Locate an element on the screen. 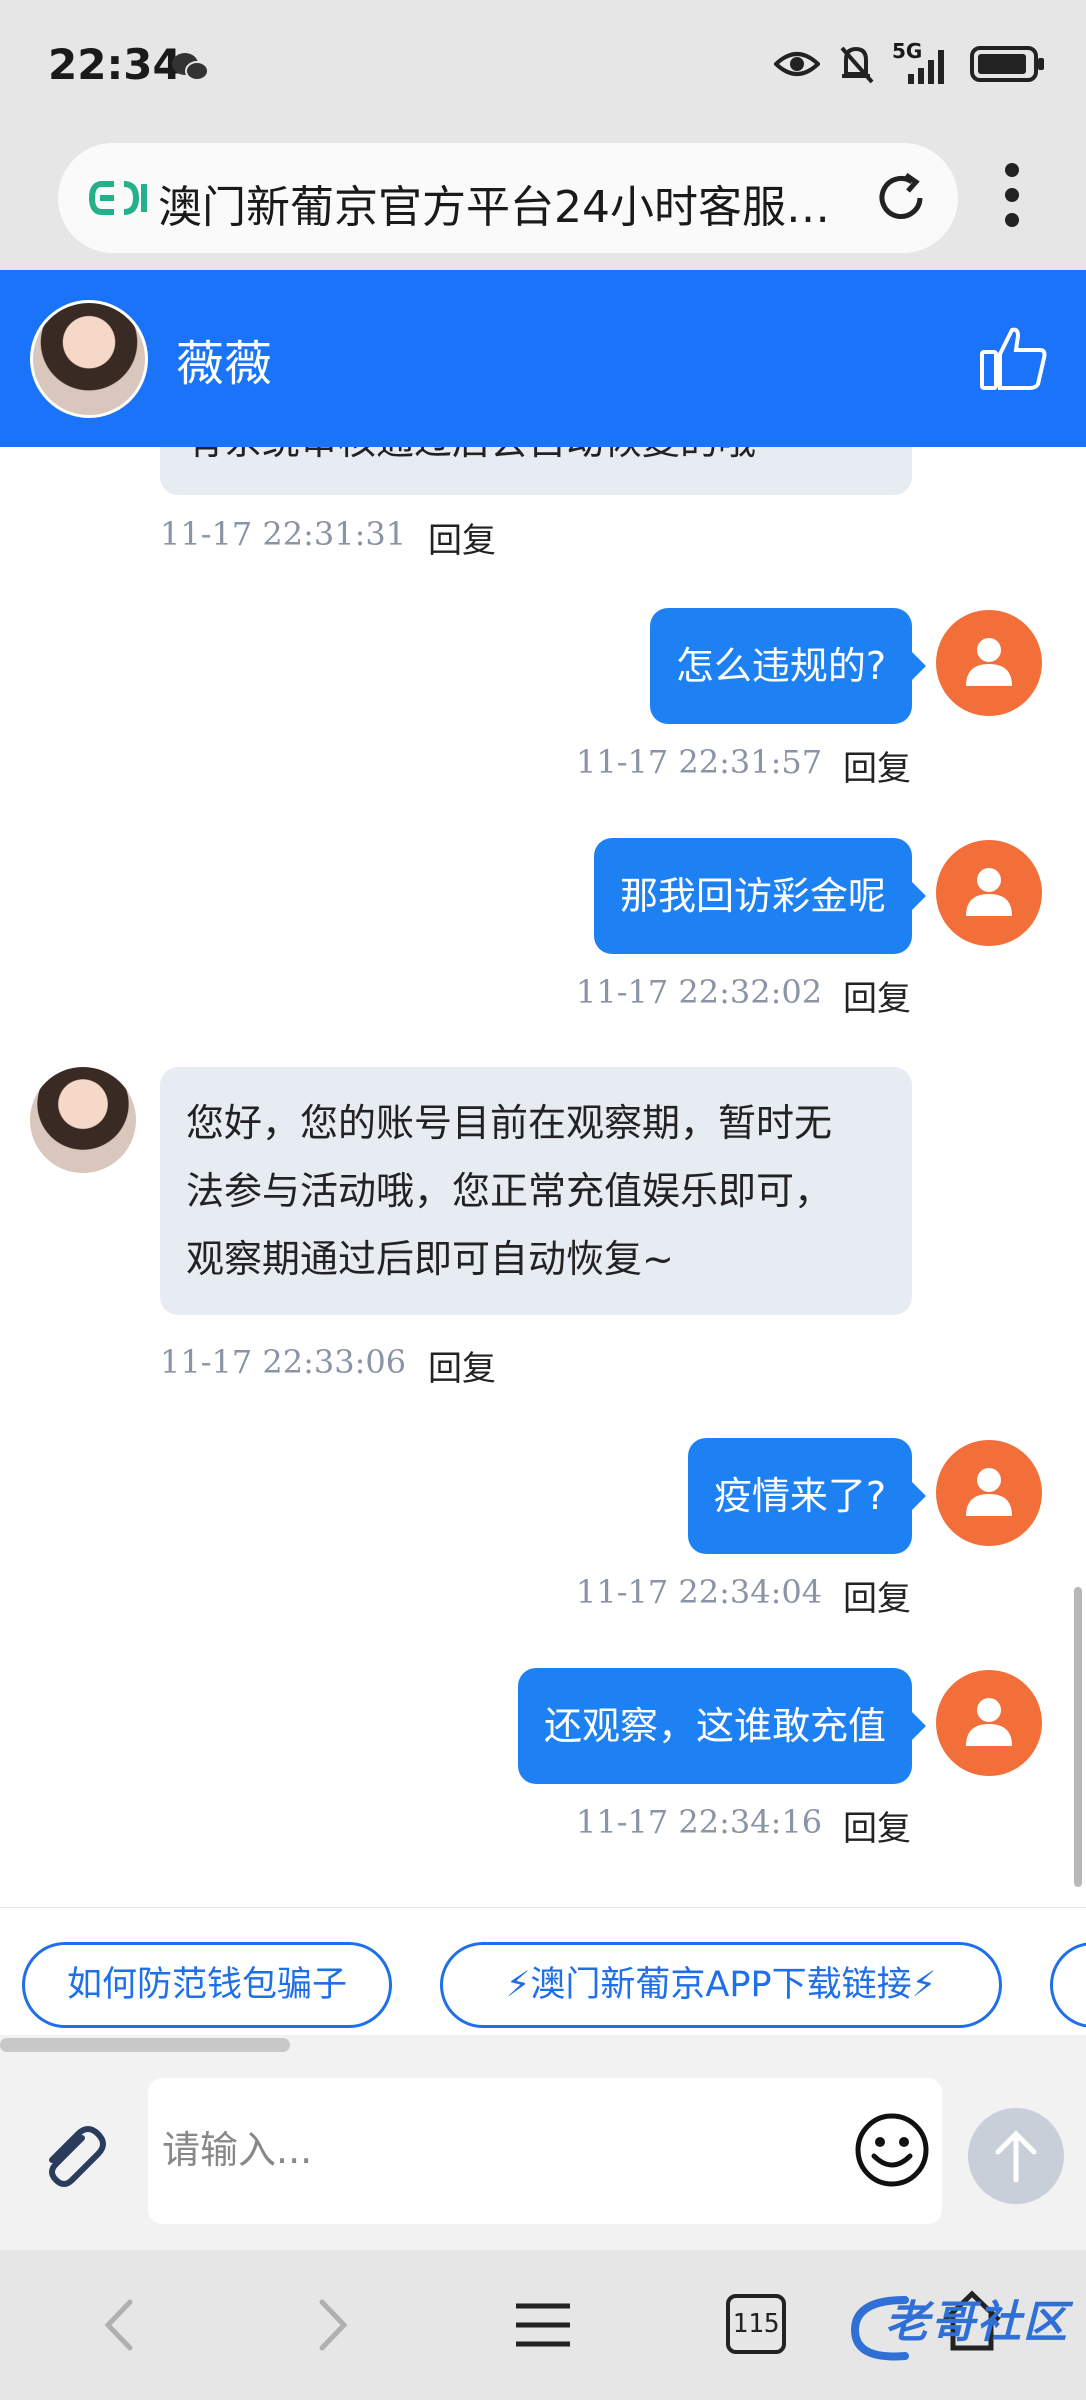 Image resolution: width=1086 pixels, height=2400 pixels. message-input-box is located at coordinates (545, 2151).